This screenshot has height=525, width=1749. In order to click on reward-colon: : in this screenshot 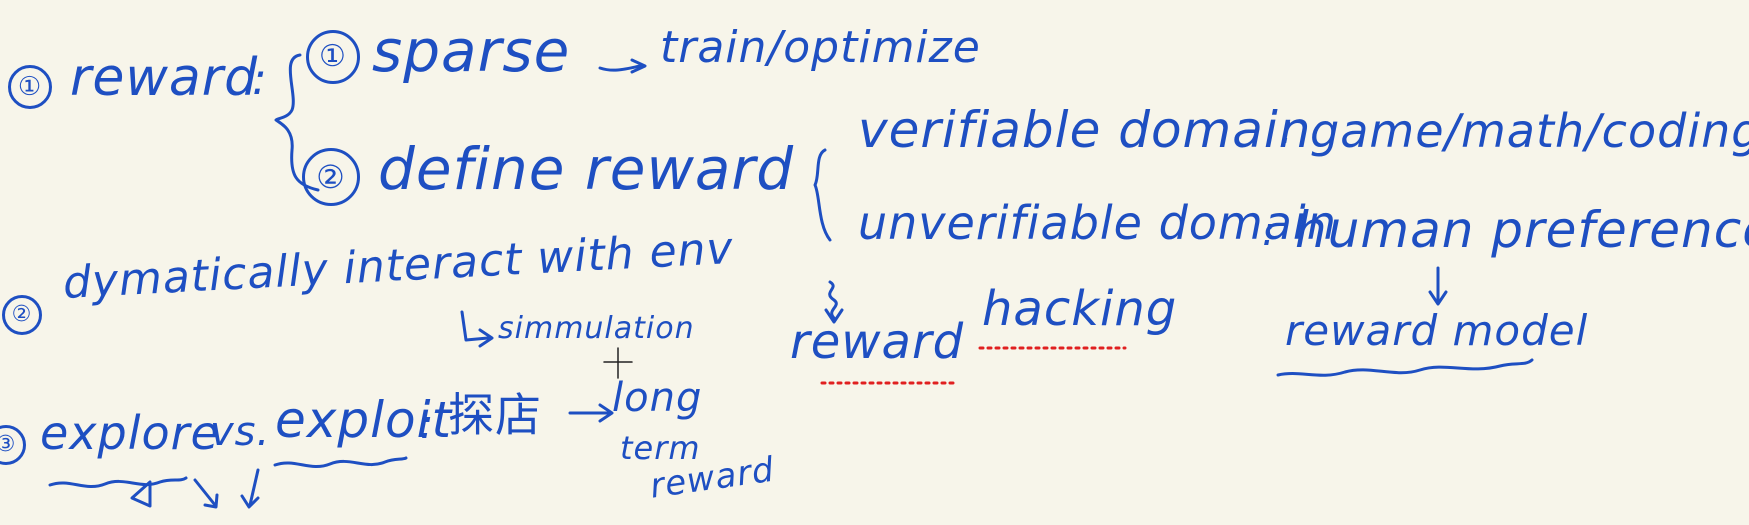, I will do `click(260, 79)`.